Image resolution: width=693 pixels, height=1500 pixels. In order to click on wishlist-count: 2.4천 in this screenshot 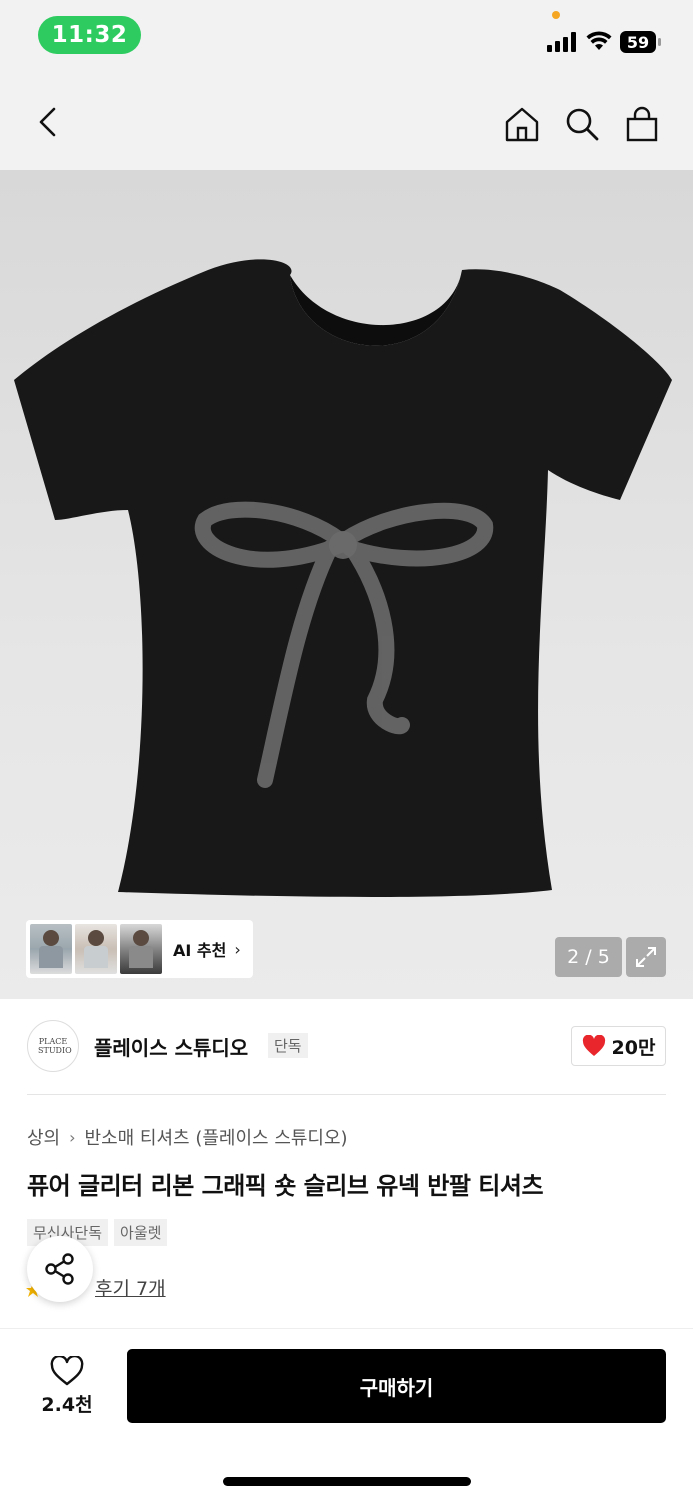, I will do `click(67, 1404)`.